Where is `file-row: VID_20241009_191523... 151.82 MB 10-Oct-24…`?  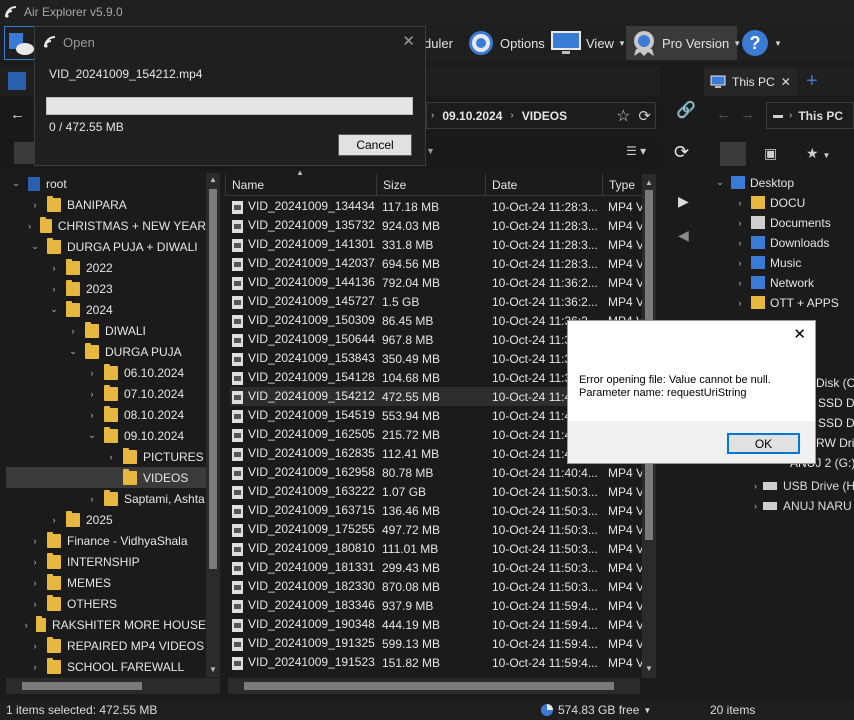
file-row: VID_20241009_191523... 151.82 MB 10-Oct-24… is located at coordinates (442, 662).